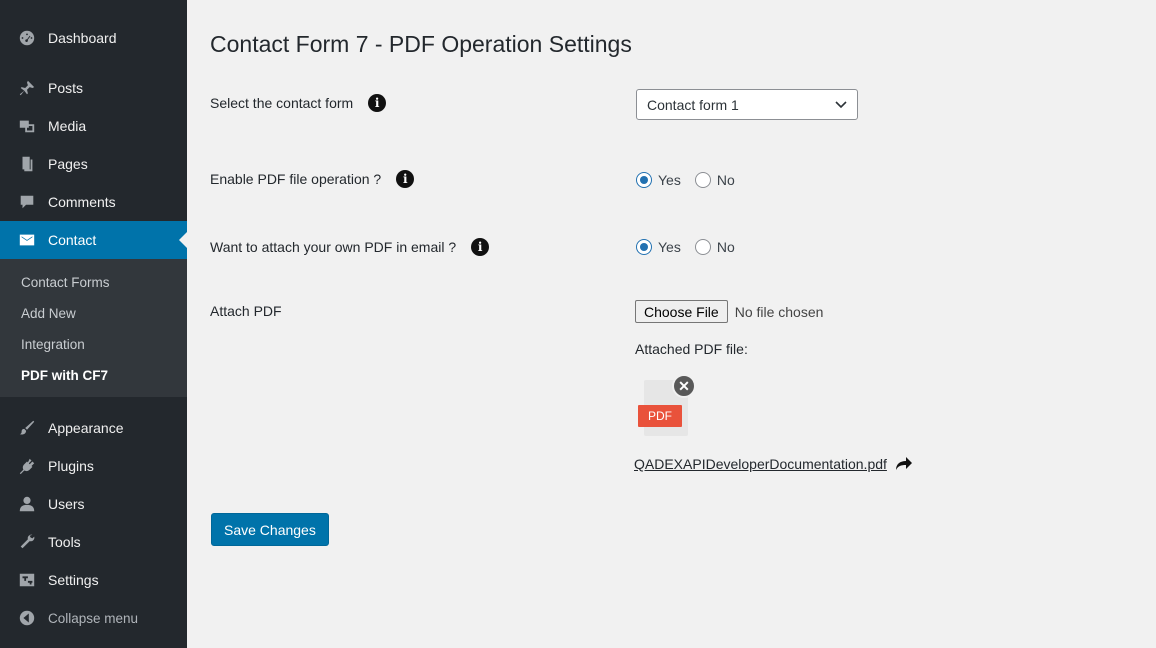 The height and width of the screenshot is (648, 1156). What do you see at coordinates (82, 38) in the screenshot?
I see `sidebar-item-label: Dashboard` at bounding box center [82, 38].